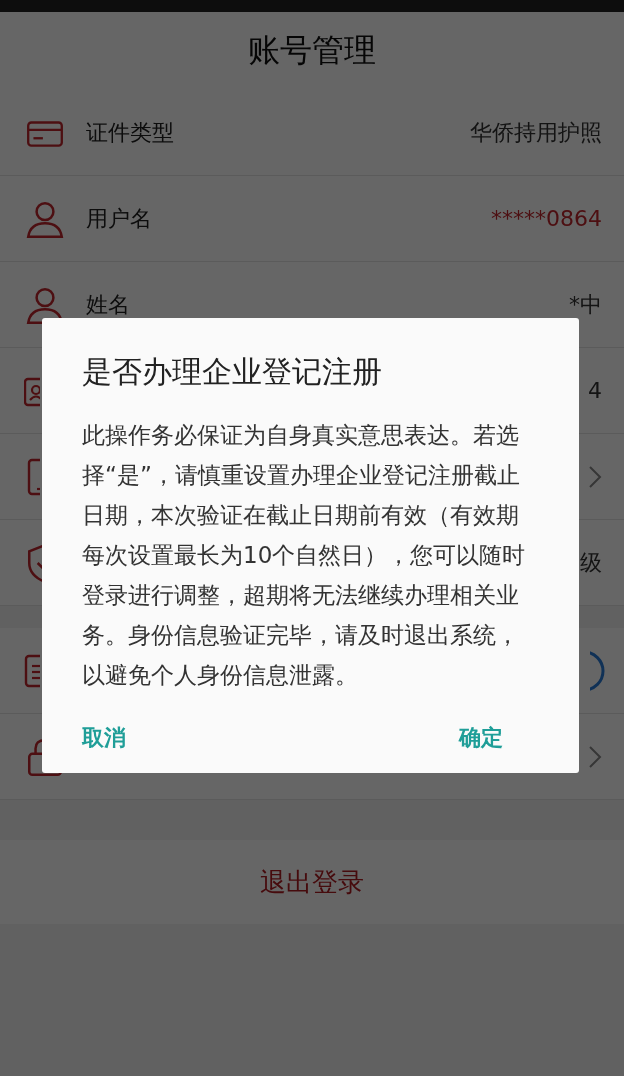  What do you see at coordinates (585, 304) in the screenshot?
I see `row-value: *中` at bounding box center [585, 304].